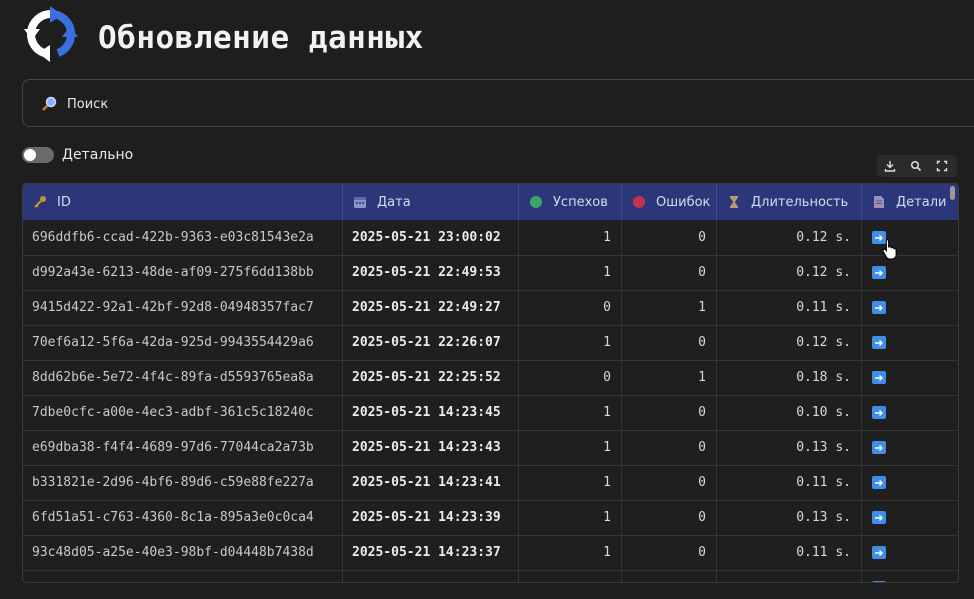 Image resolution: width=974 pixels, height=599 pixels. I want to click on hourglass-icon, so click(734, 202).